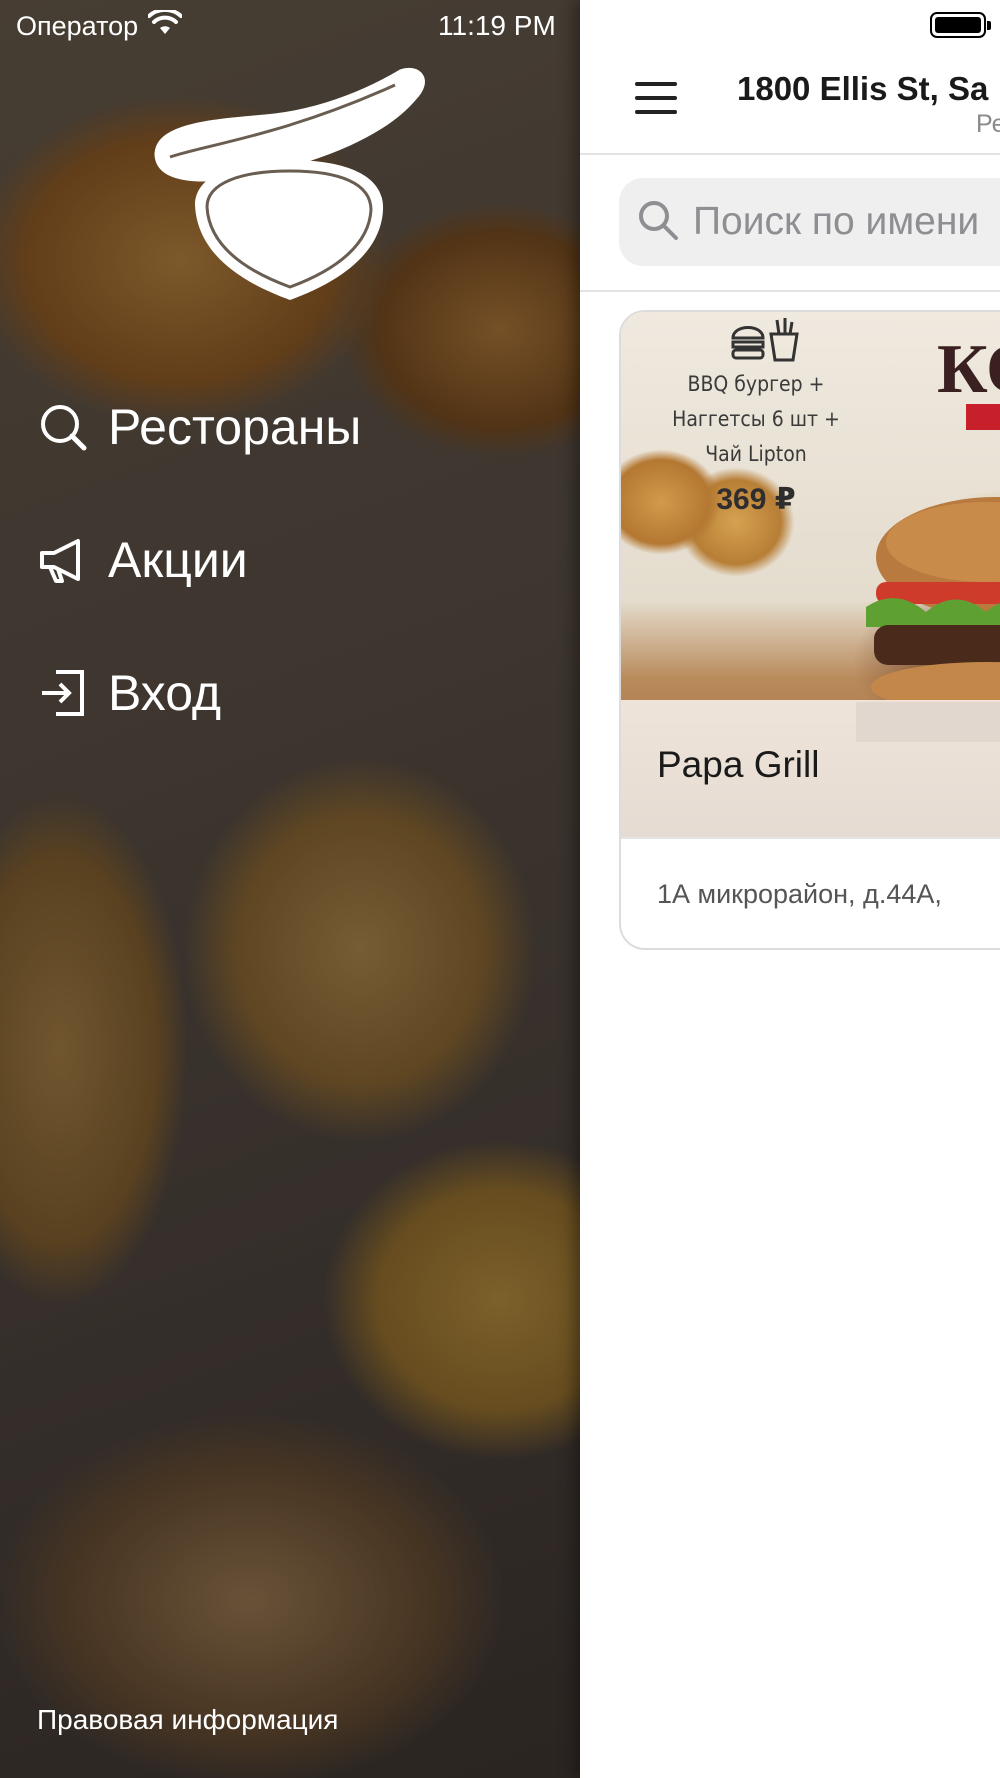 This screenshot has width=1000, height=1778. I want to click on promo-line: Наггетсы 6 шт +, so click(756, 419).